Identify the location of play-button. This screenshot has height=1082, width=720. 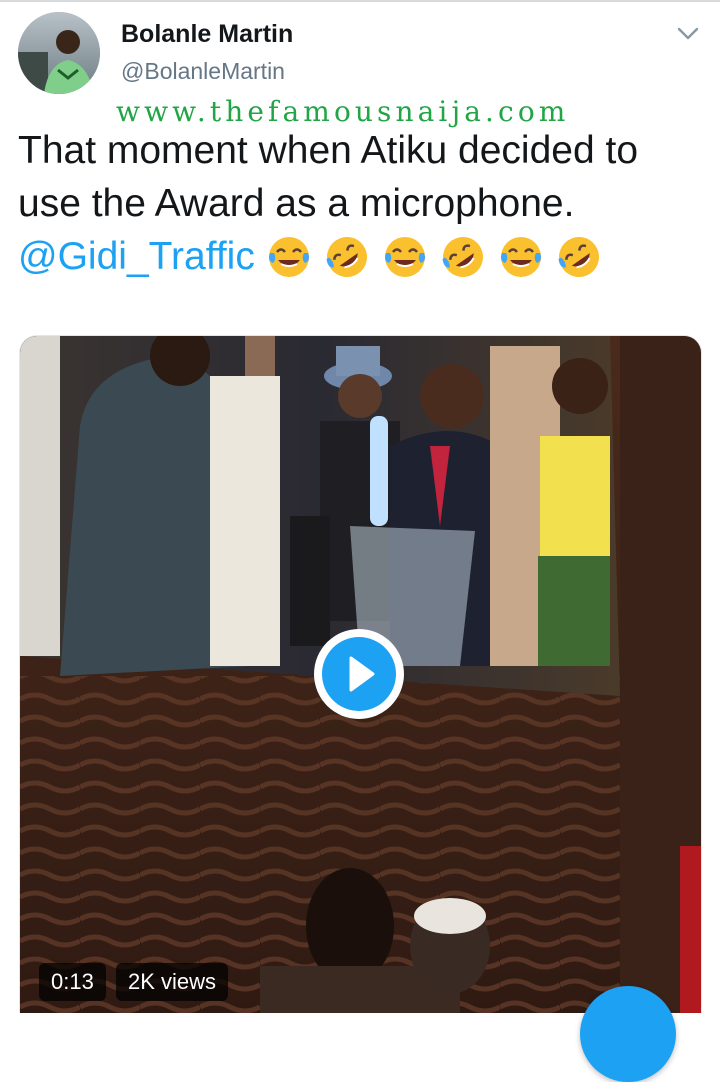
(359, 674).